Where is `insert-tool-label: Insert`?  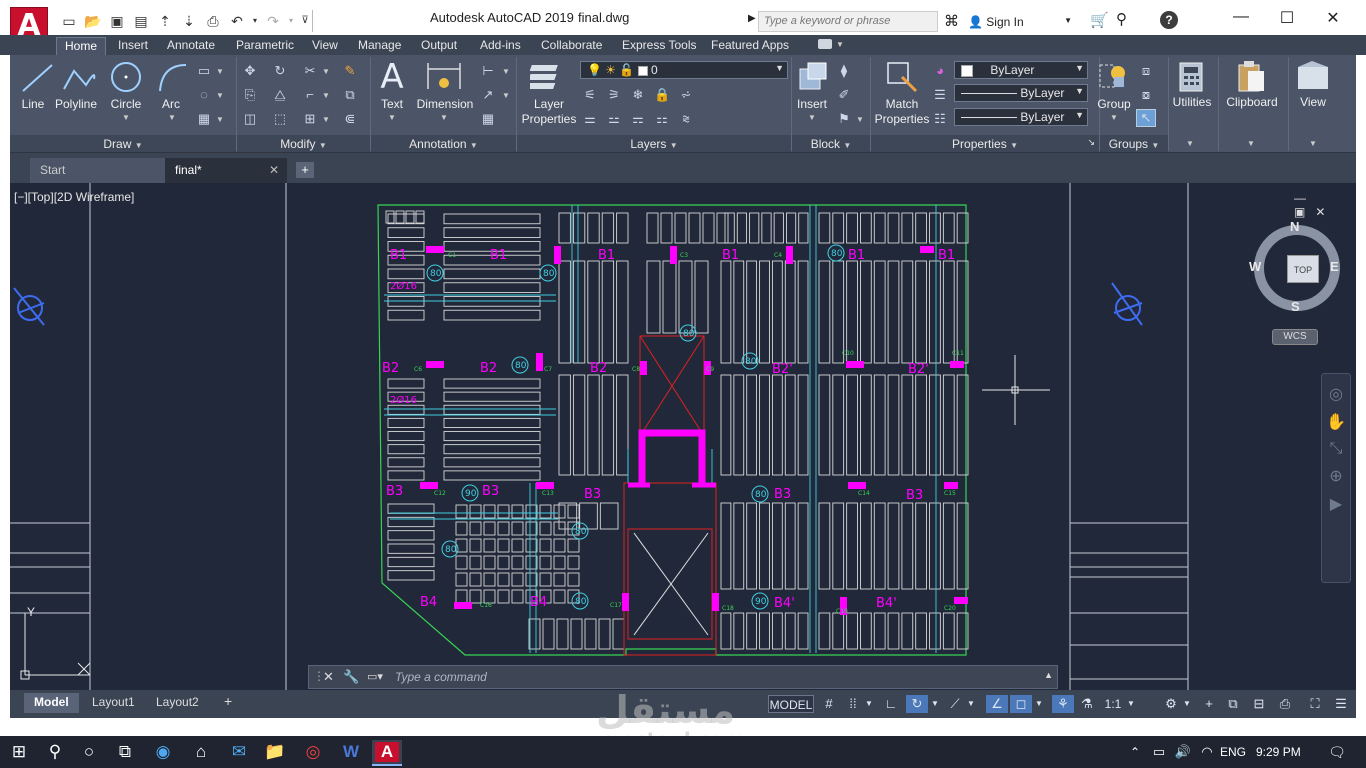
insert-tool-label: Insert is located at coordinates (812, 104).